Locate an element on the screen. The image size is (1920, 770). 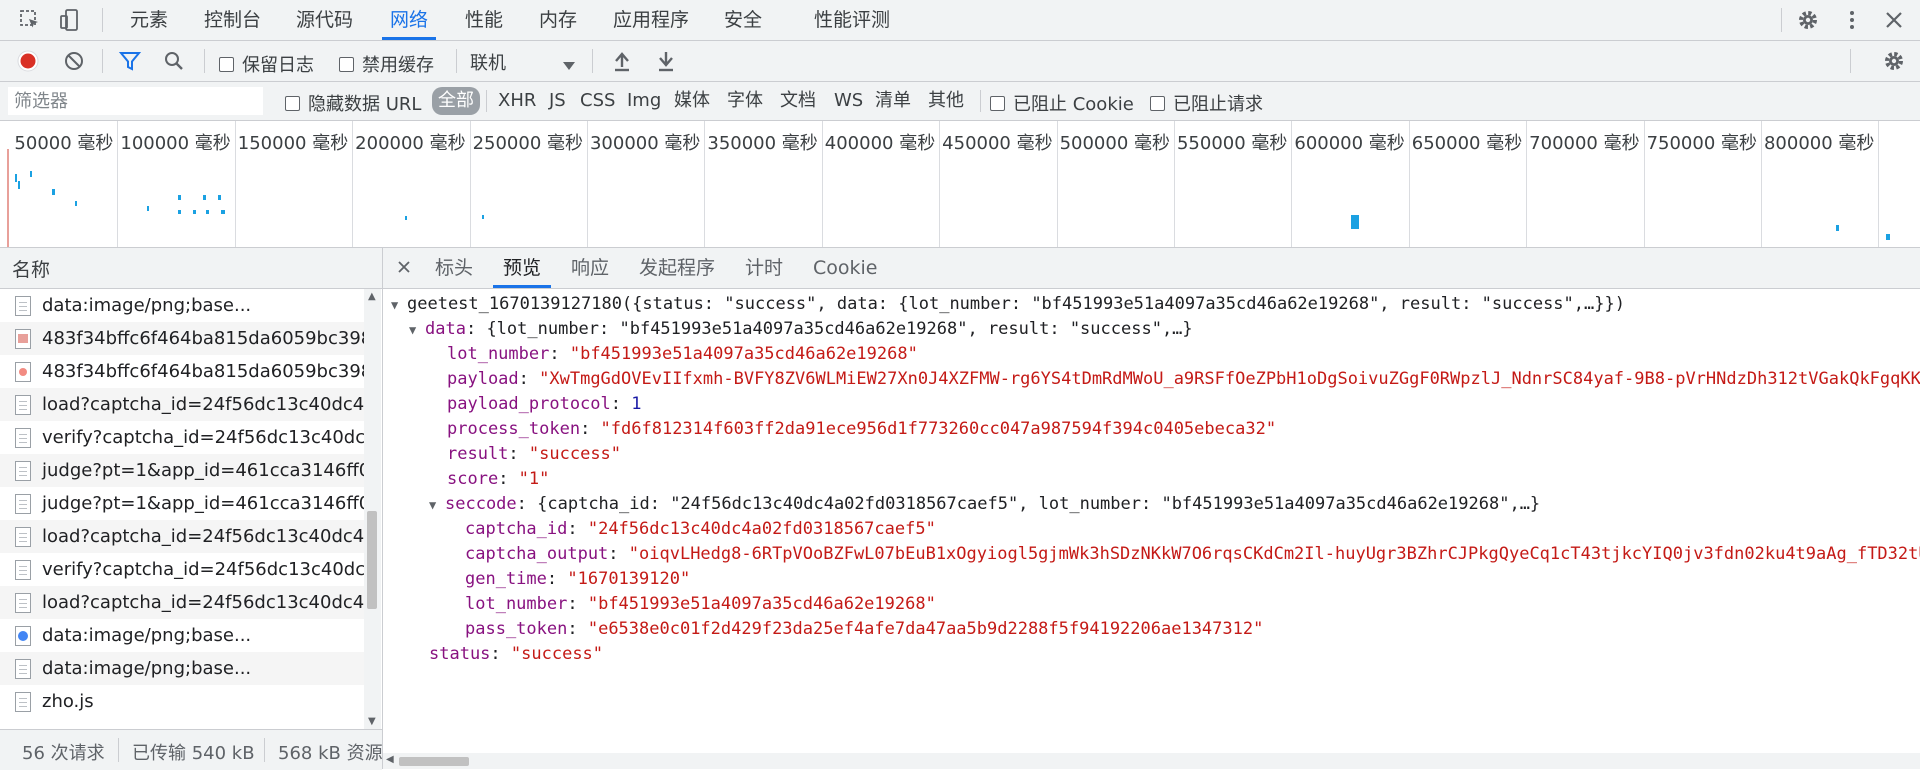
throttling-select: 联机 is located at coordinates (525, 62).